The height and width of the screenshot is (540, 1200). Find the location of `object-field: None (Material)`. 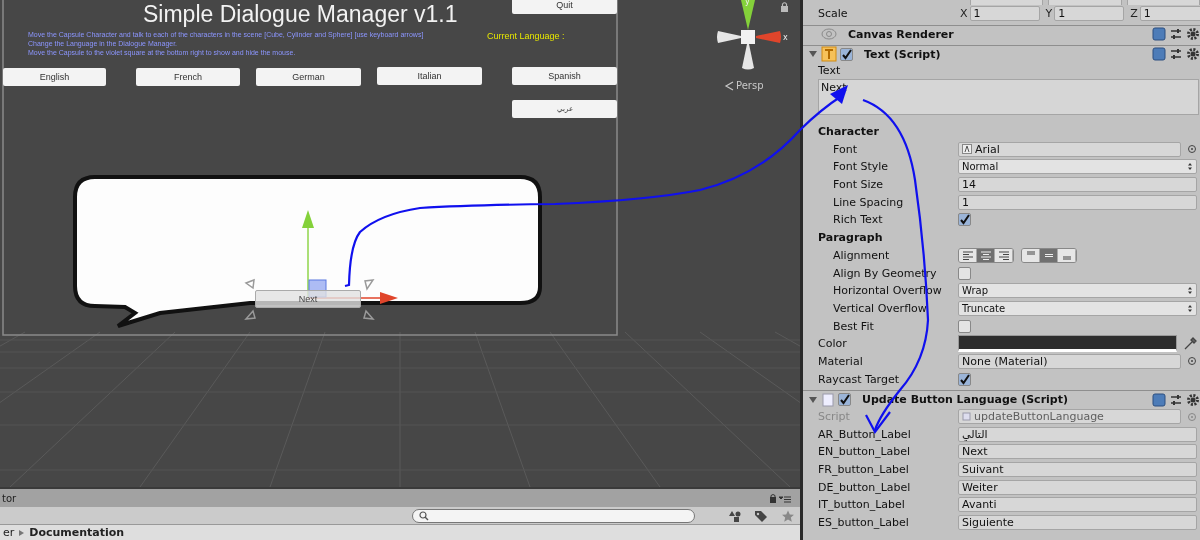

object-field: None (Material) is located at coordinates (1069, 361).